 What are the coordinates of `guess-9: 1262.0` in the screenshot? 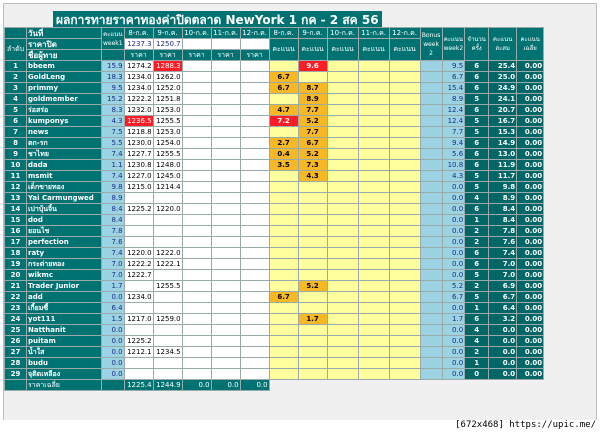 It's located at (167, 77).